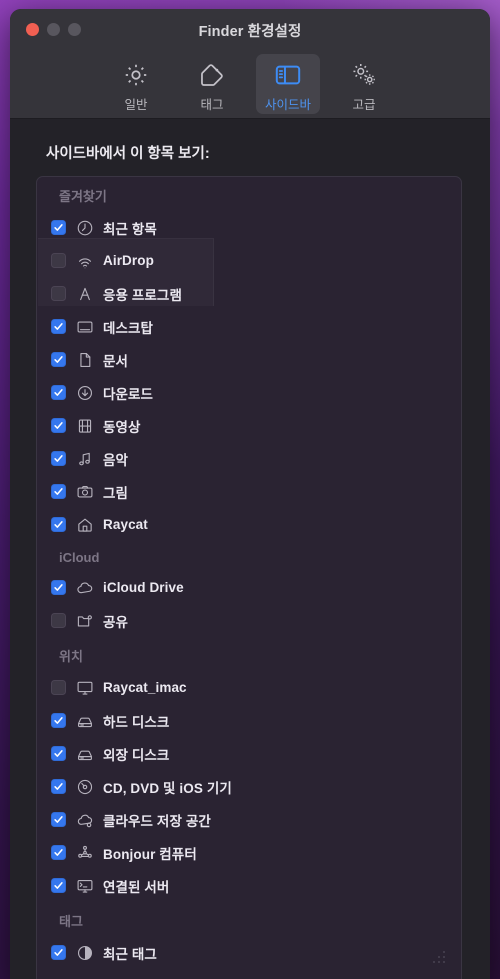 This screenshot has width=500, height=979. I want to click on group-header: iCloud, so click(79, 557).